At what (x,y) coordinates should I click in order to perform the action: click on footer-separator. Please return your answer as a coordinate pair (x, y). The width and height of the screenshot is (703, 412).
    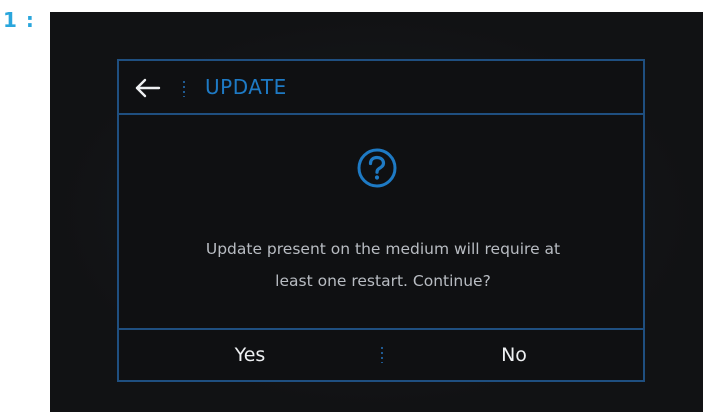
    Looking at the image, I should click on (382, 355).